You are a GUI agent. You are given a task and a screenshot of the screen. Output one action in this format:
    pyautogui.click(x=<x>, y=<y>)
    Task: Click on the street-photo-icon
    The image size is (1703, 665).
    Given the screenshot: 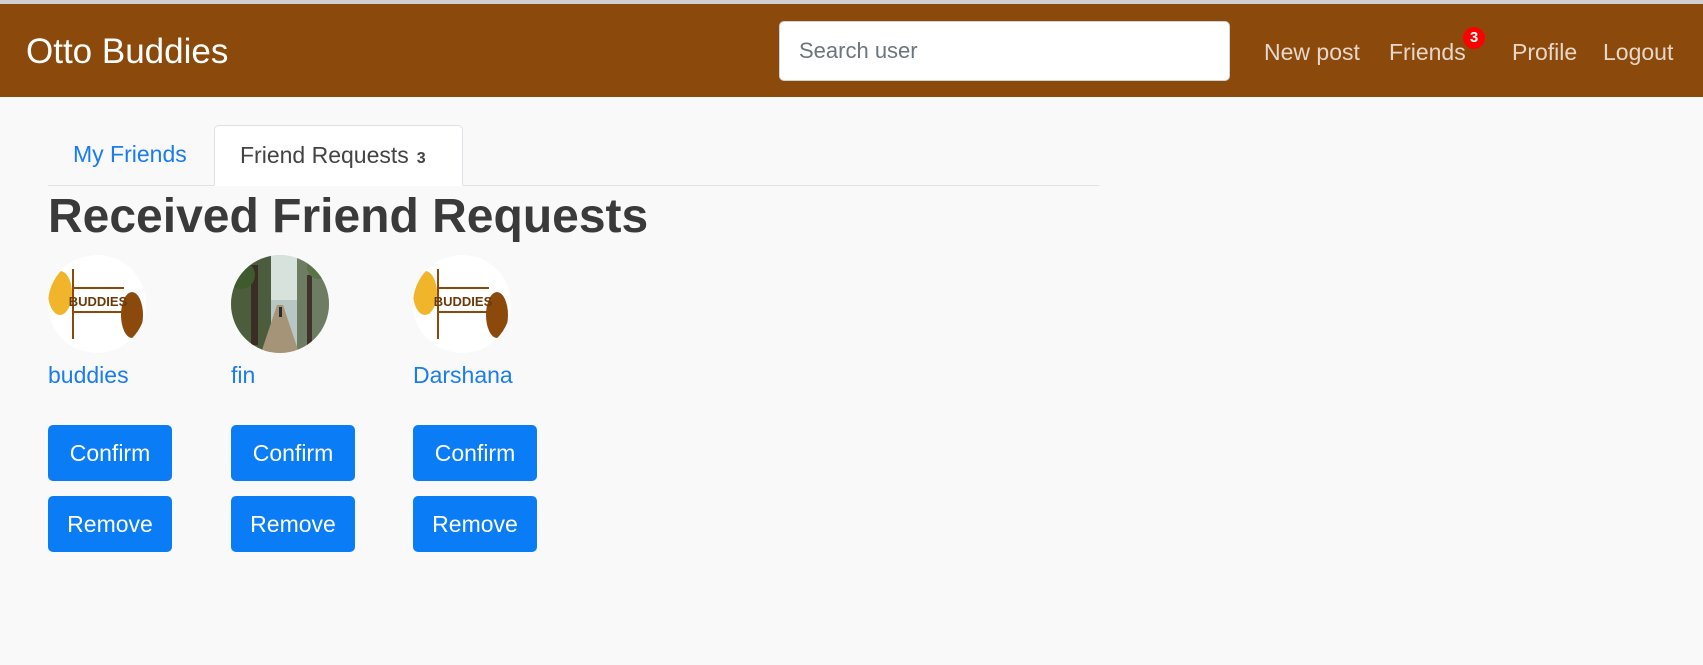 What is the action you would take?
    pyautogui.click(x=280, y=304)
    